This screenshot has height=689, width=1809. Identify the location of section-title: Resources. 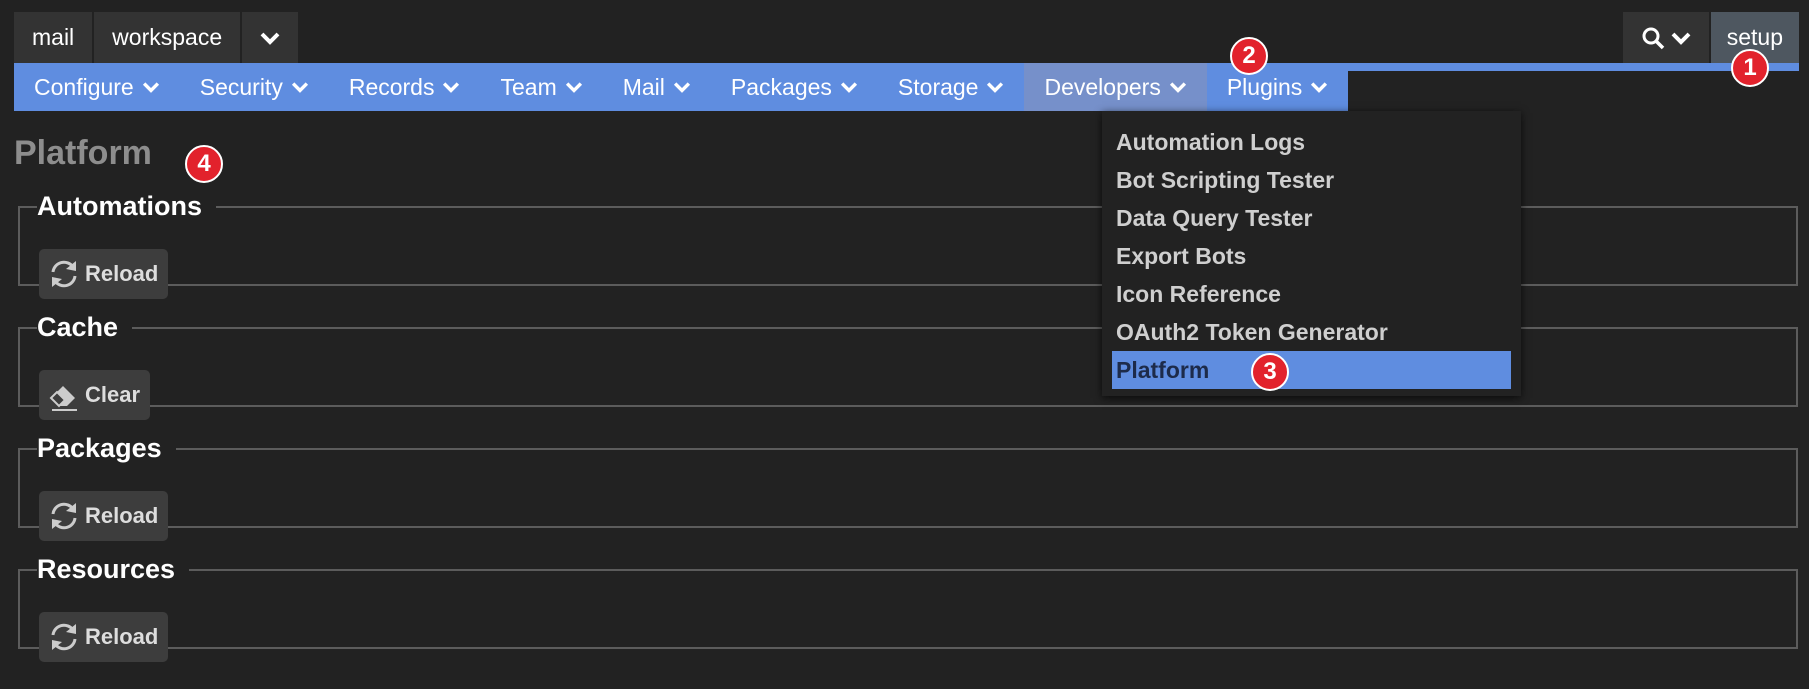
(106, 569).